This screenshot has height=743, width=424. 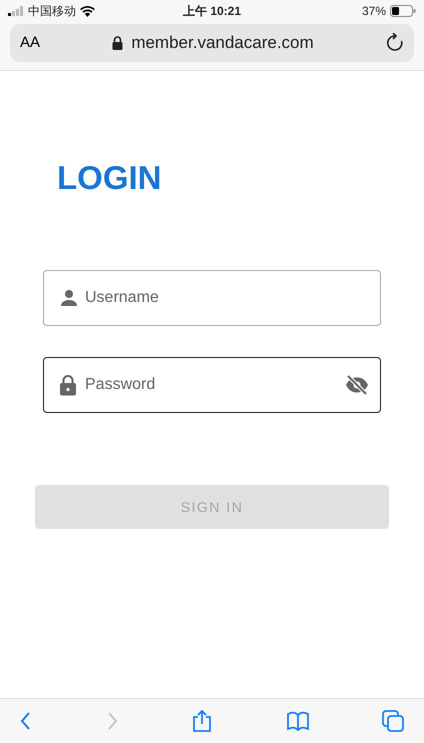 I want to click on chevron-left-icon, so click(x=26, y=721).